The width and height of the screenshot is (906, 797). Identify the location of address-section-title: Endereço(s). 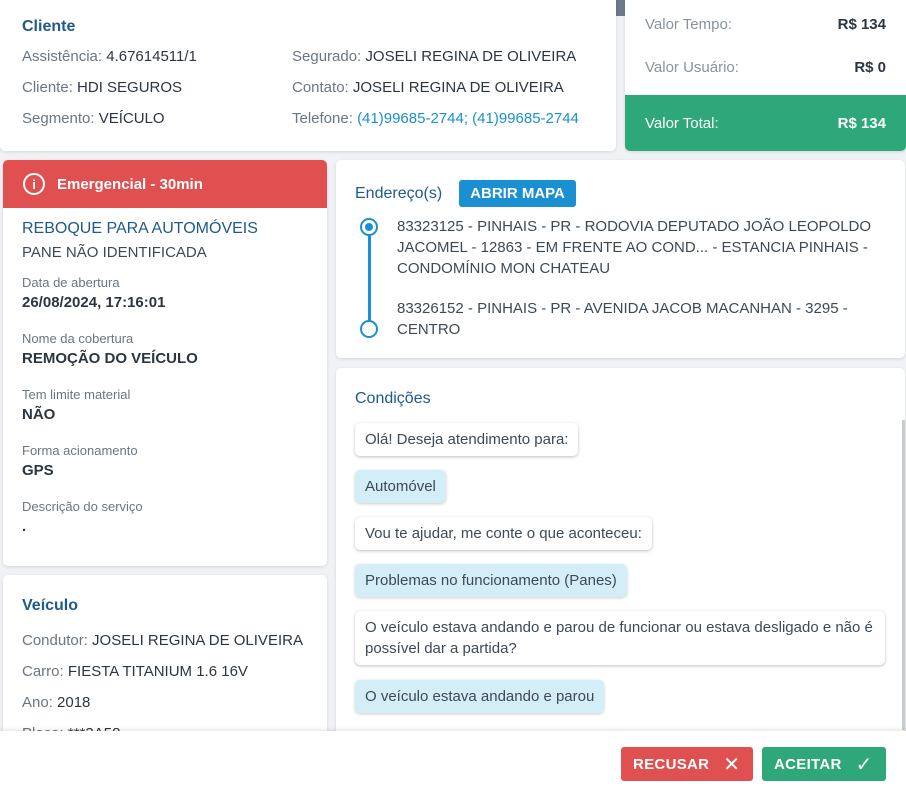
(399, 193).